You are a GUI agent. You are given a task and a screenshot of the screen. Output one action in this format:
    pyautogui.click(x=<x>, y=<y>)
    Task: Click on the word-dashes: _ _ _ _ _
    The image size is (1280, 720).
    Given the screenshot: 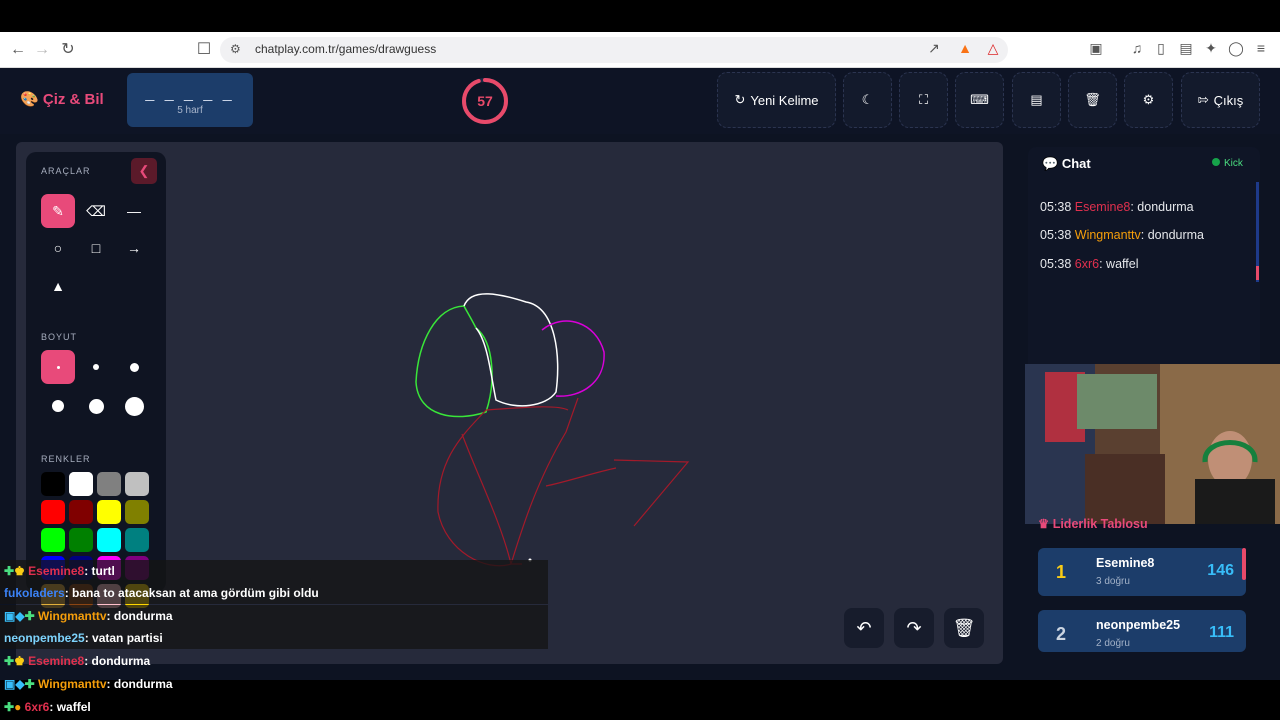 What is the action you would take?
    pyautogui.click(x=190, y=93)
    